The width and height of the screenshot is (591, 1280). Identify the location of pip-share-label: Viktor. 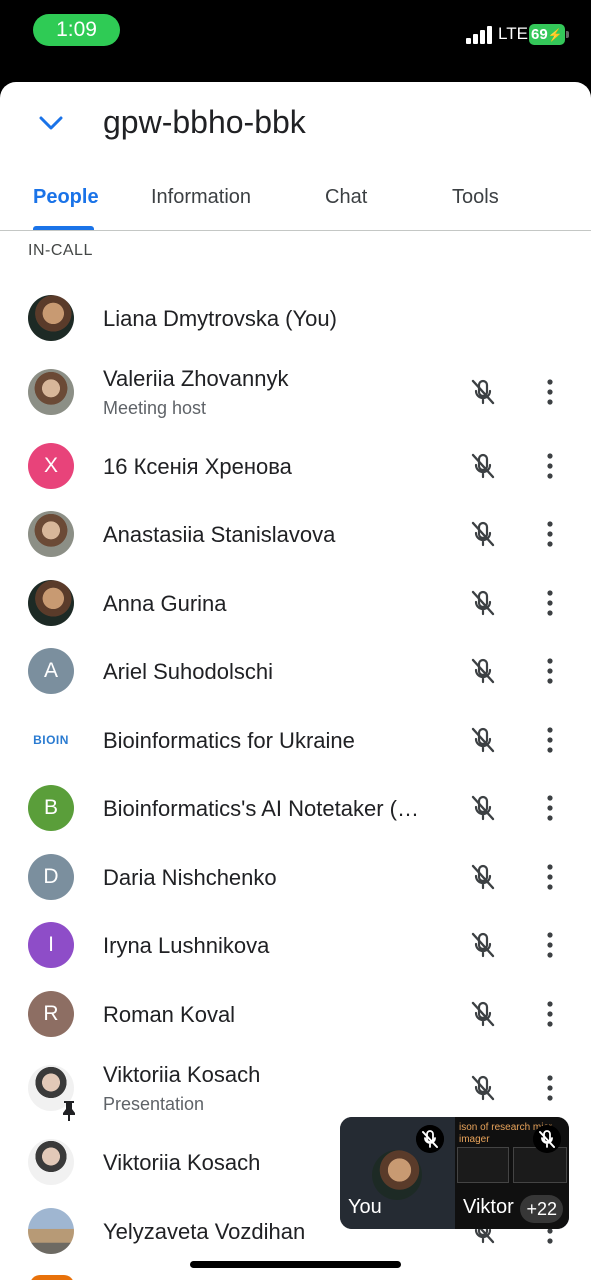
(488, 1207).